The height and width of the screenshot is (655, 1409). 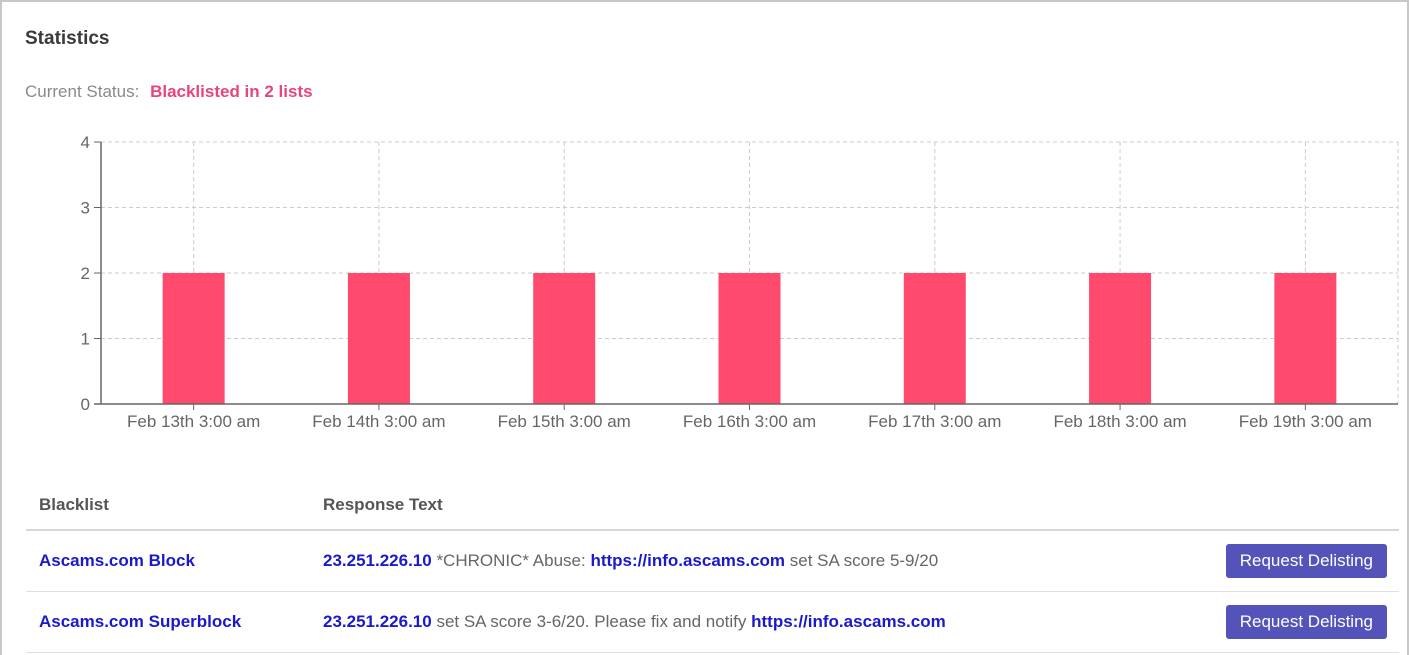 I want to click on y-tick-label: 2, so click(x=85, y=273).